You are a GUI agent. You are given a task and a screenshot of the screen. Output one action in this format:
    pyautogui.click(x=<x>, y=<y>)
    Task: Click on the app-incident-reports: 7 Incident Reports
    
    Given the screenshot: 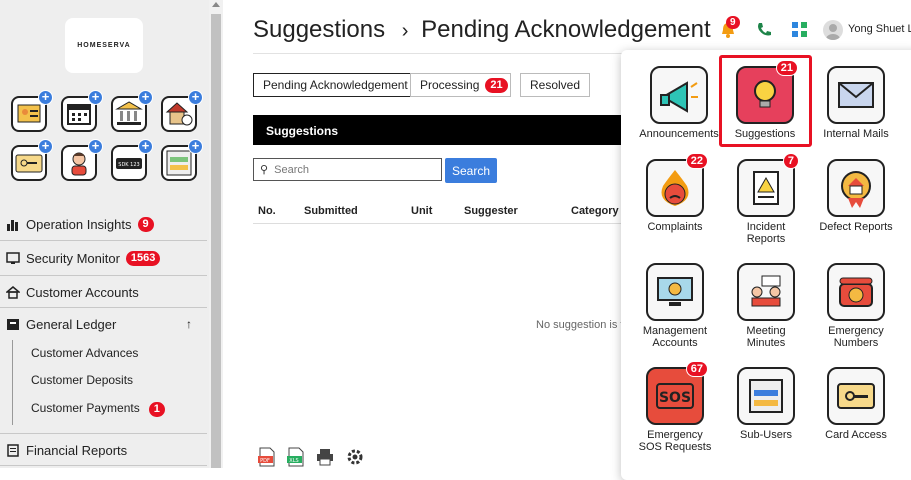 What is the action you would take?
    pyautogui.click(x=766, y=199)
    